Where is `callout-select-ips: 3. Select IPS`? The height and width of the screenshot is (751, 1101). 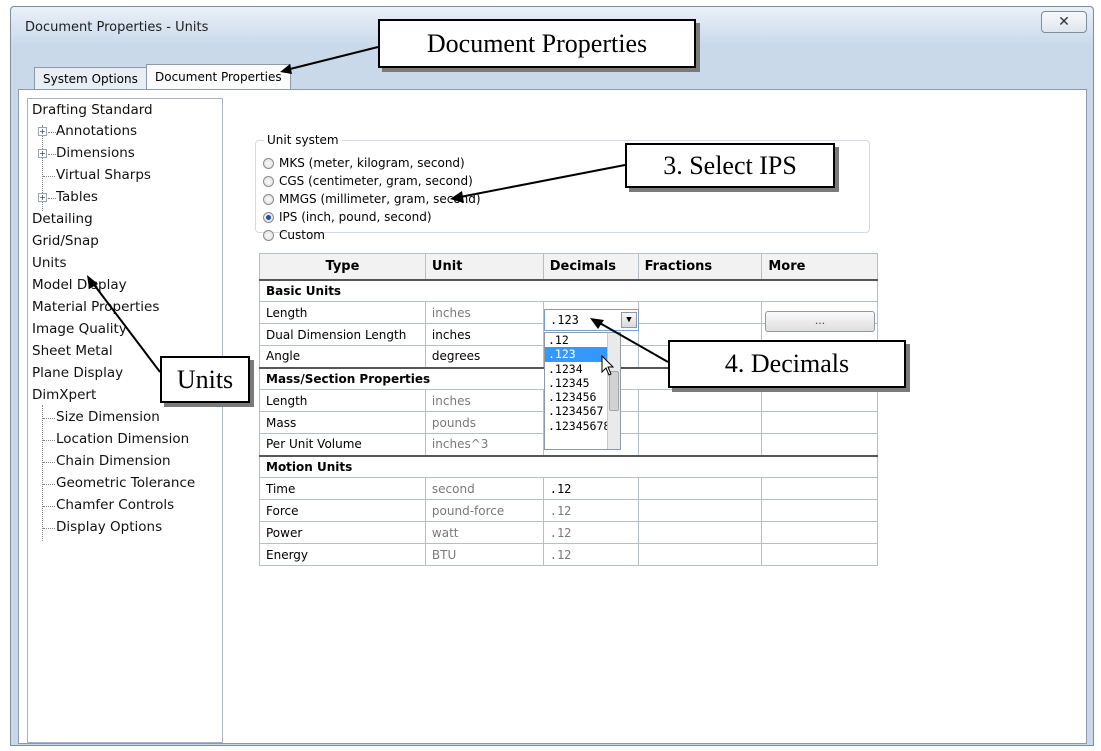
callout-select-ips: 3. Select IPS is located at coordinates (730, 165).